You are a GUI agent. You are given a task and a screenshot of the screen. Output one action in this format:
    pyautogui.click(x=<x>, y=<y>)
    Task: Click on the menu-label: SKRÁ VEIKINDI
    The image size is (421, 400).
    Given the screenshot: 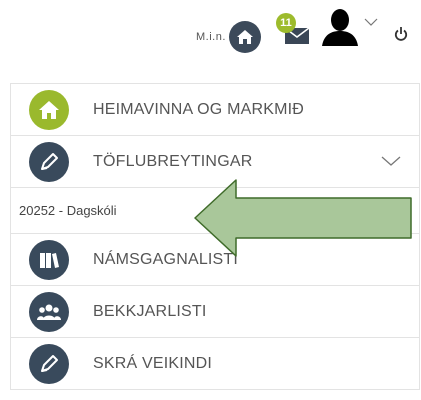 What is the action you would take?
    pyautogui.click(x=153, y=363)
    